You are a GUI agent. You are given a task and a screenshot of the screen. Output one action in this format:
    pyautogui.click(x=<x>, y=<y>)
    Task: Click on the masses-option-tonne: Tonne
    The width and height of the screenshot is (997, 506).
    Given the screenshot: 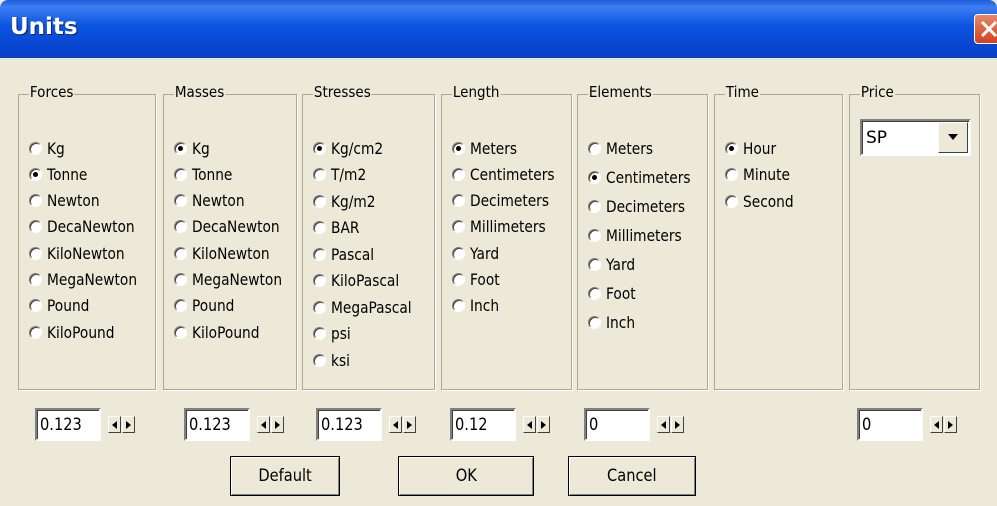 What is the action you would take?
    pyautogui.click(x=206, y=174)
    